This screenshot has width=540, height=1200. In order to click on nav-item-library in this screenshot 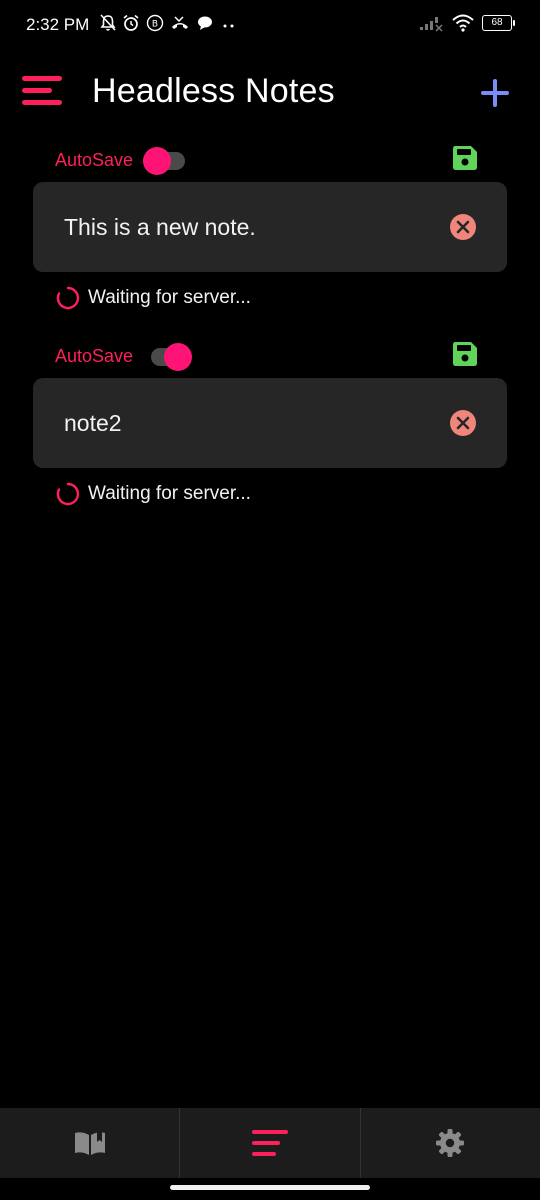, I will do `click(89, 1143)`.